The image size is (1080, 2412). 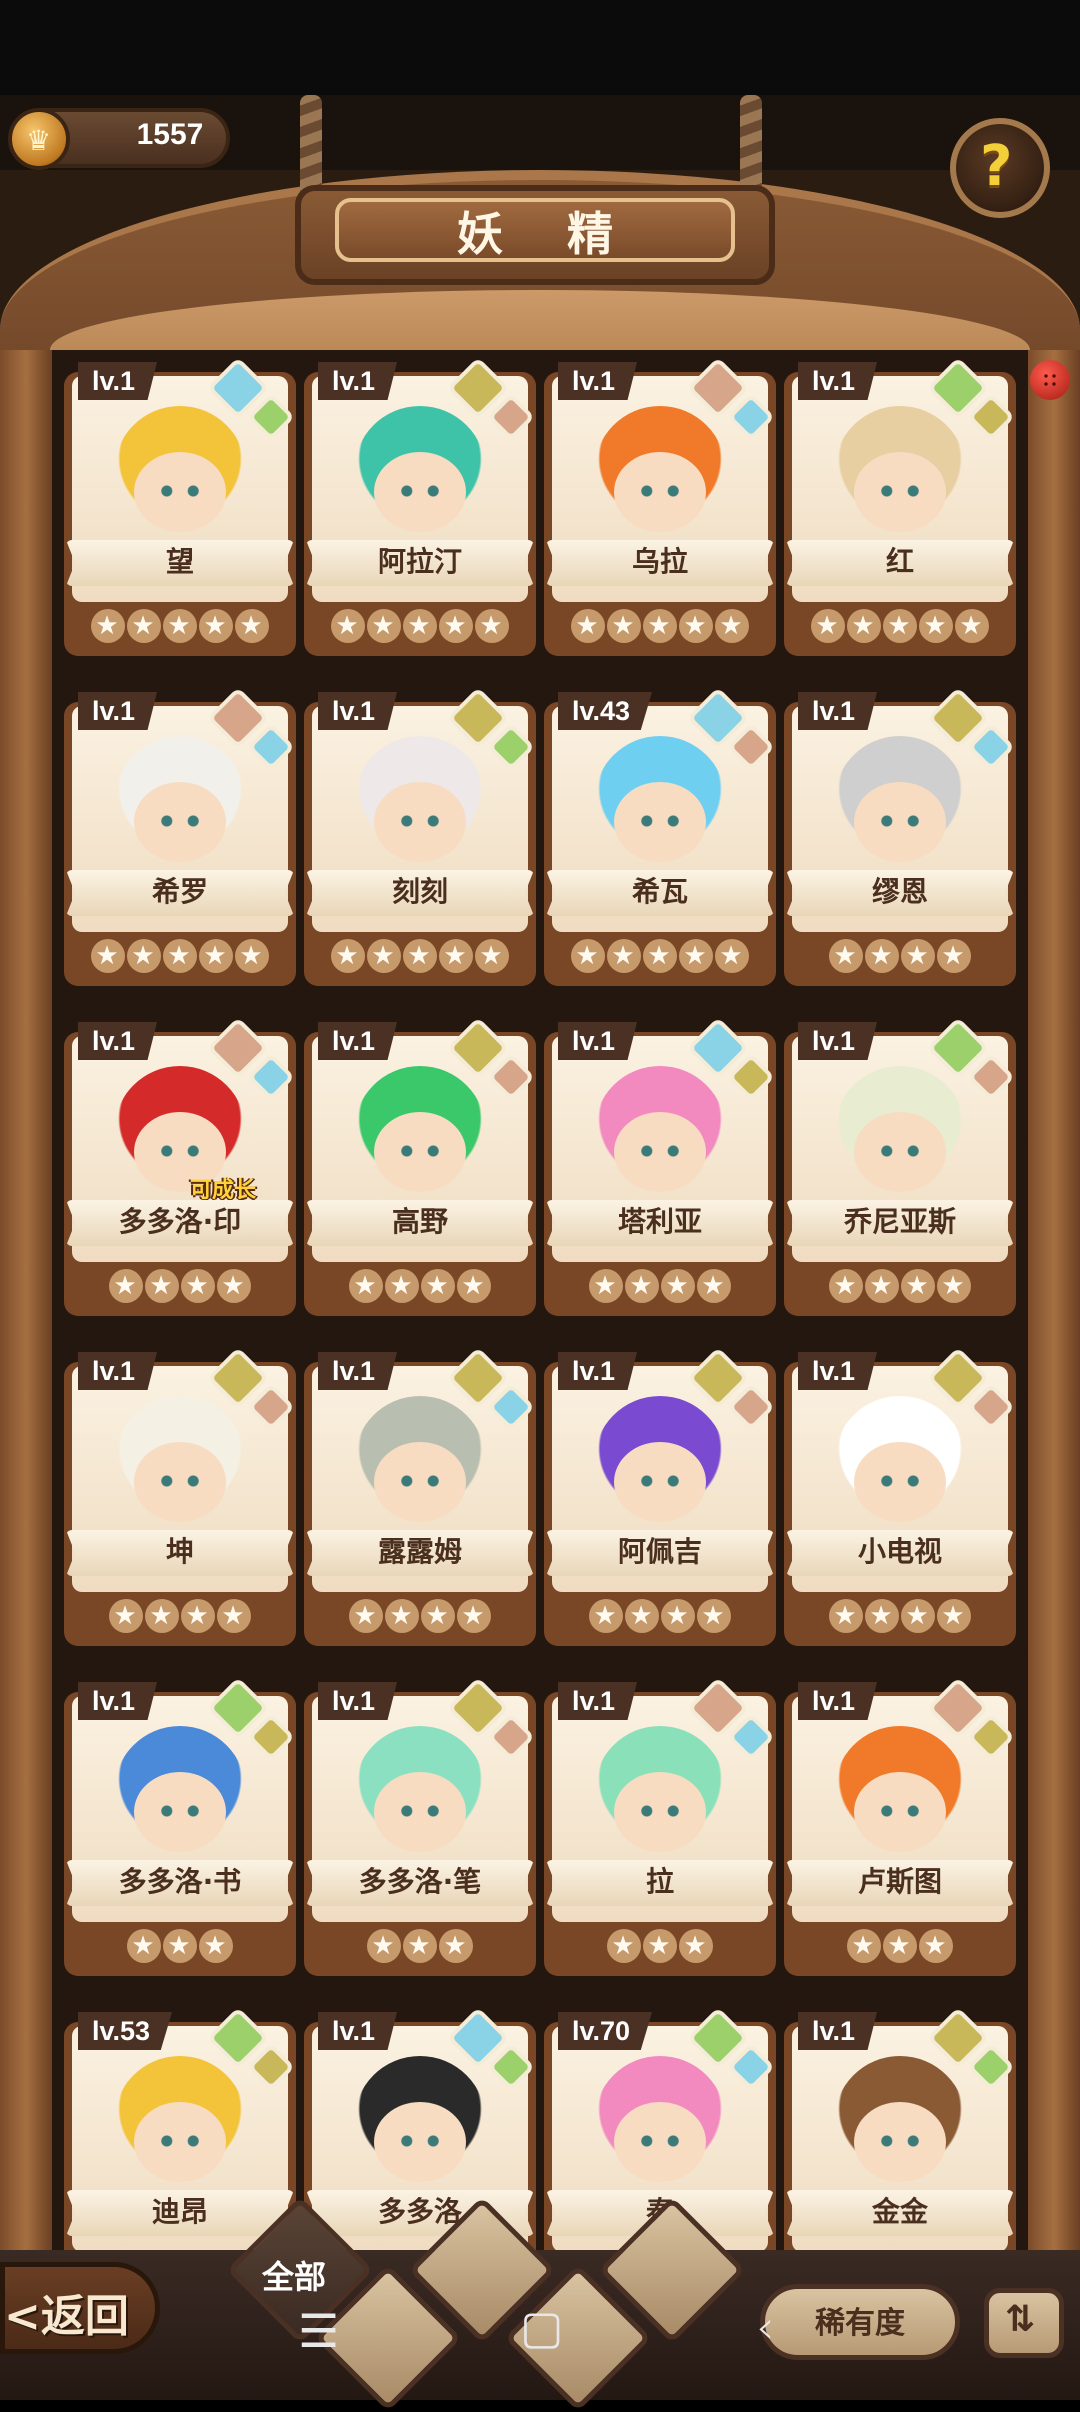 I want to click on fairy-card: lv.1 望 ★ ★ ★ ★ ★, so click(x=180, y=506).